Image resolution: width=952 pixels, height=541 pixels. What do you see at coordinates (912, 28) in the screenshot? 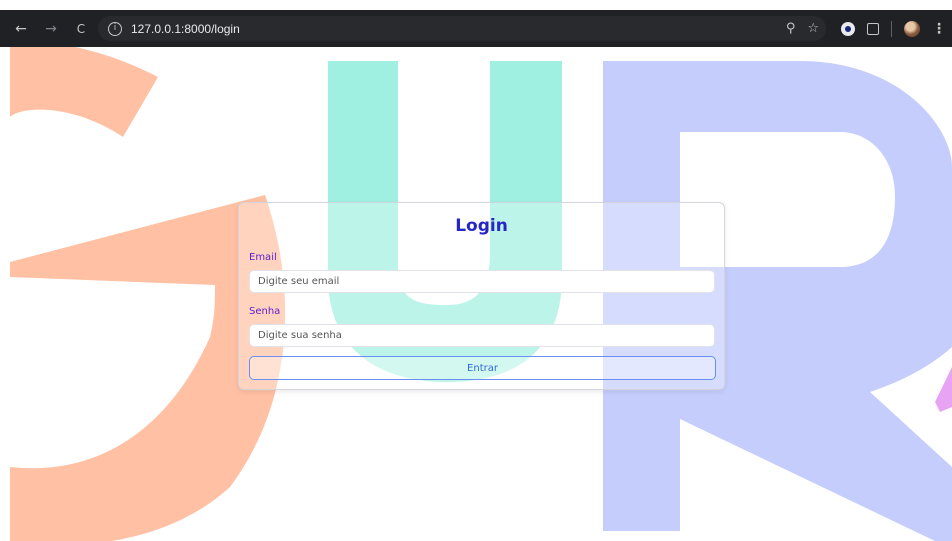
I see `profile-avatar` at bounding box center [912, 28].